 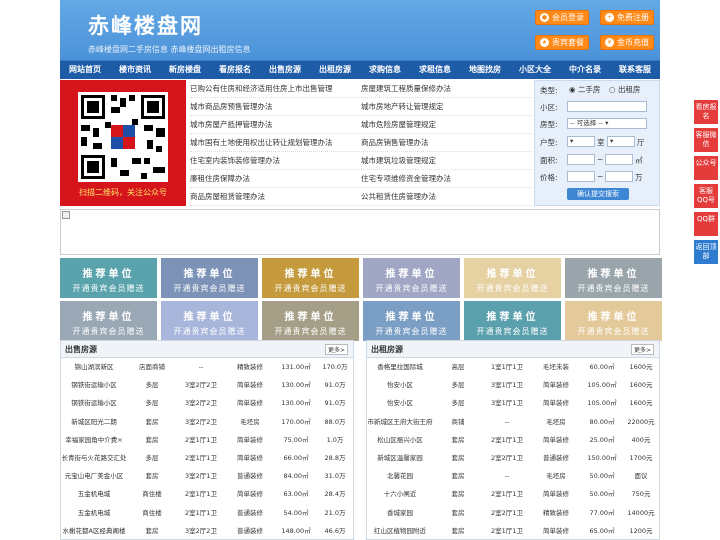 I want to click on area-max-input, so click(x=619, y=159).